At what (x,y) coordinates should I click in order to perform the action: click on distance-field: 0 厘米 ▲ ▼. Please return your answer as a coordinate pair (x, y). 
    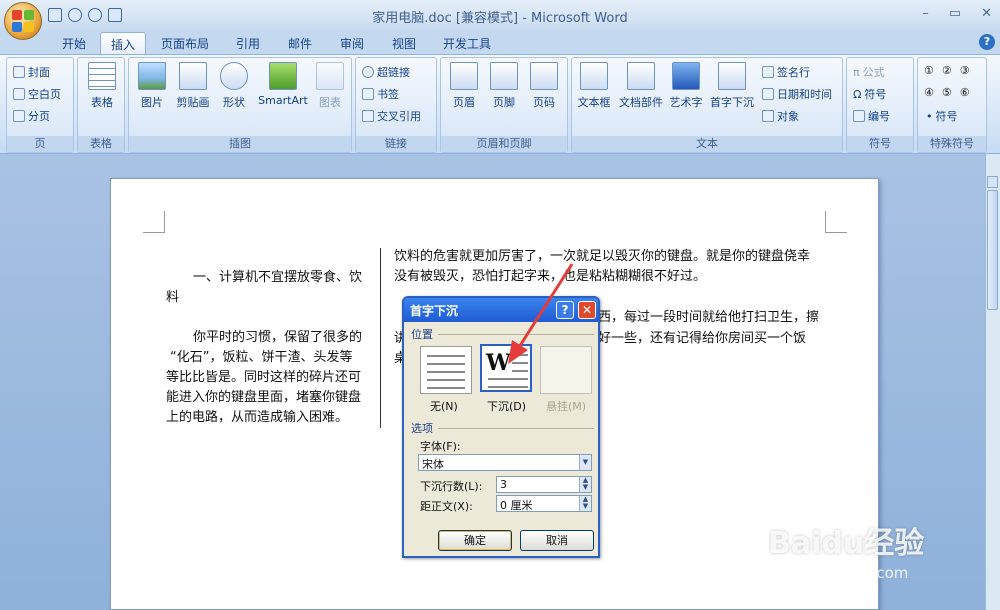
    Looking at the image, I should click on (544, 503).